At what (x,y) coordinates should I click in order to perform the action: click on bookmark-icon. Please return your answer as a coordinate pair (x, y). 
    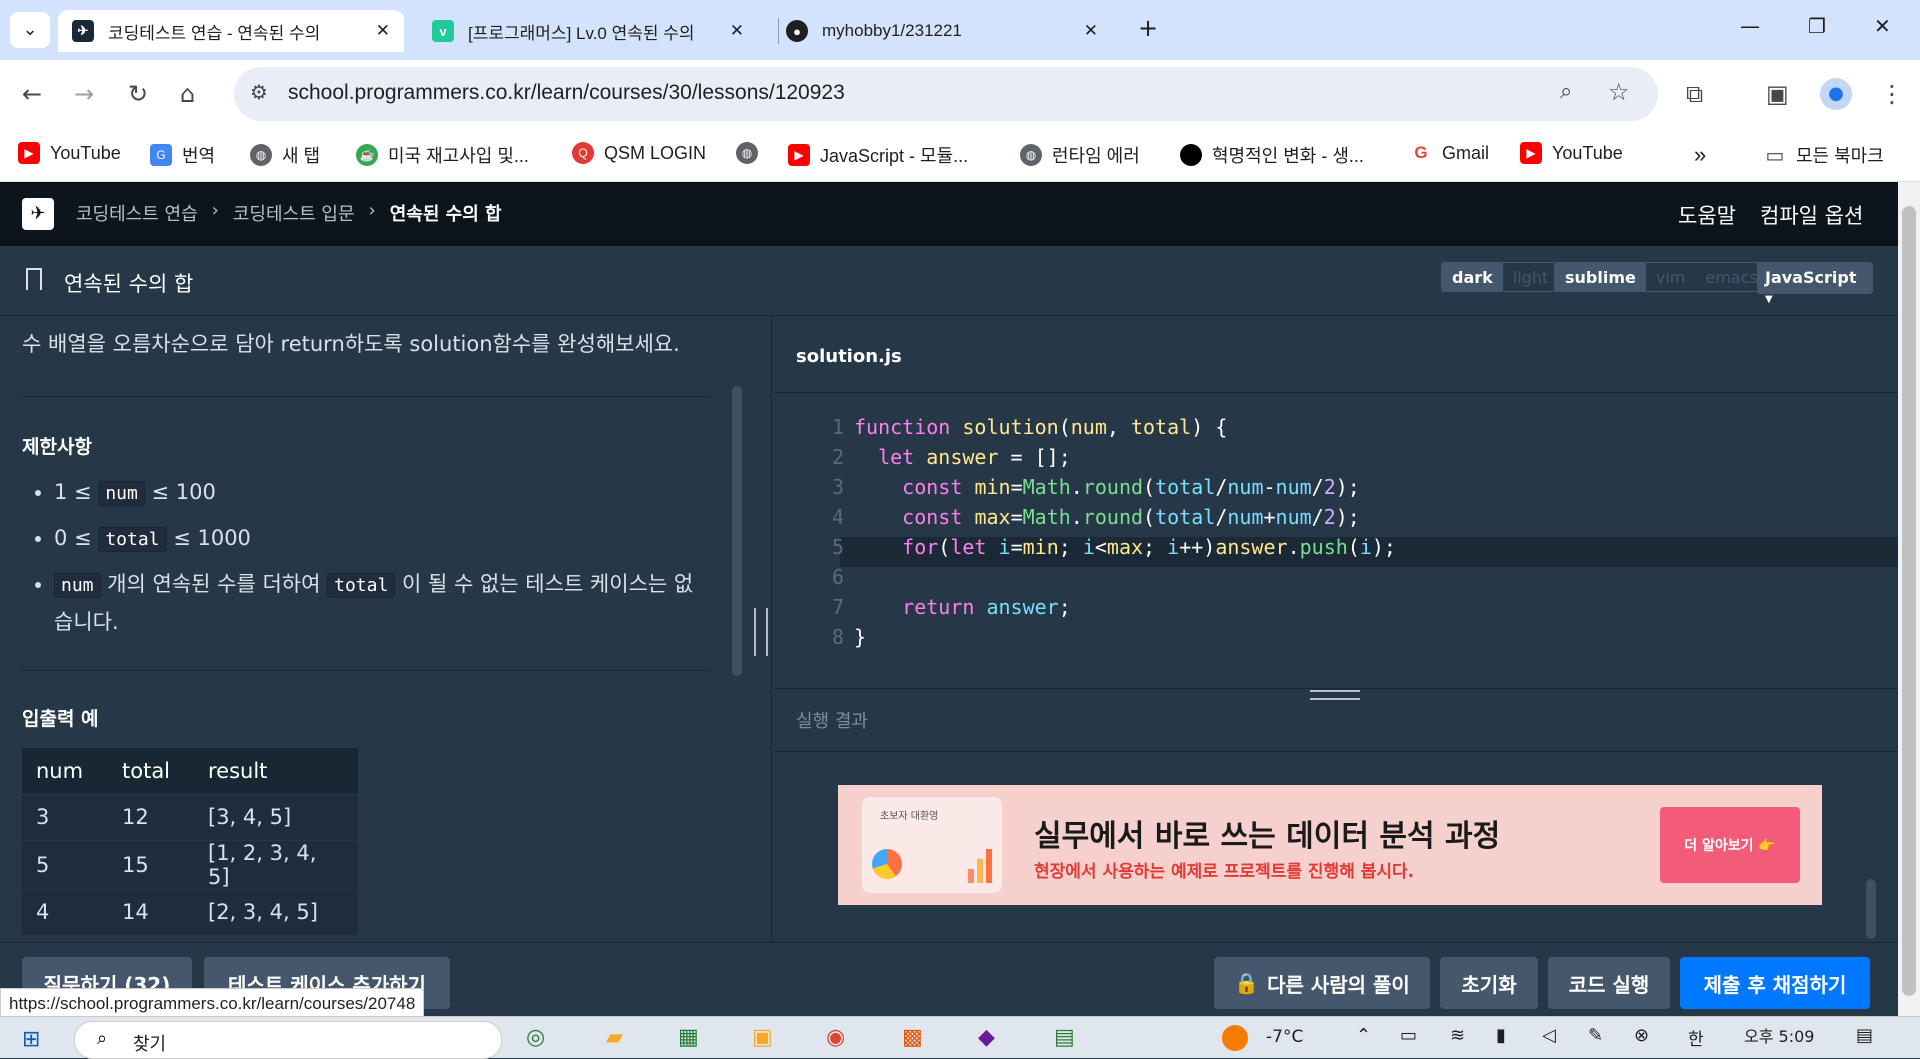
    Looking at the image, I should click on (34, 279).